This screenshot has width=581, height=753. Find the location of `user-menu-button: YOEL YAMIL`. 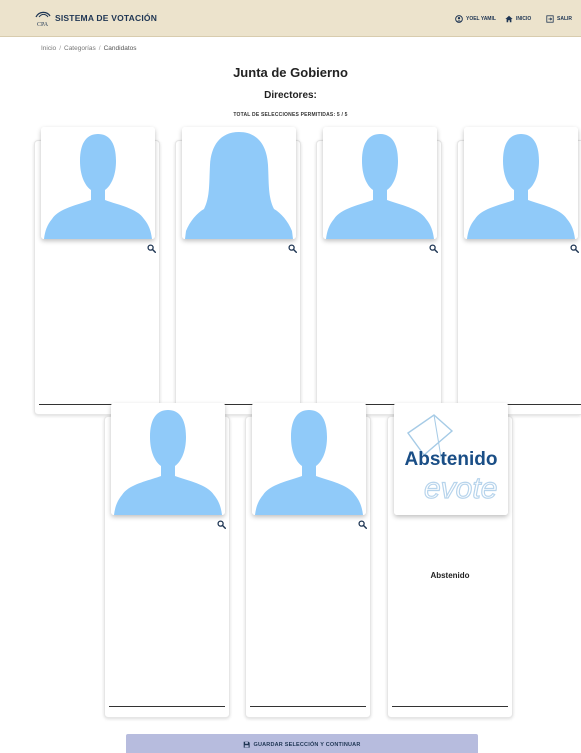

user-menu-button: YOEL YAMIL is located at coordinates (475, 19).